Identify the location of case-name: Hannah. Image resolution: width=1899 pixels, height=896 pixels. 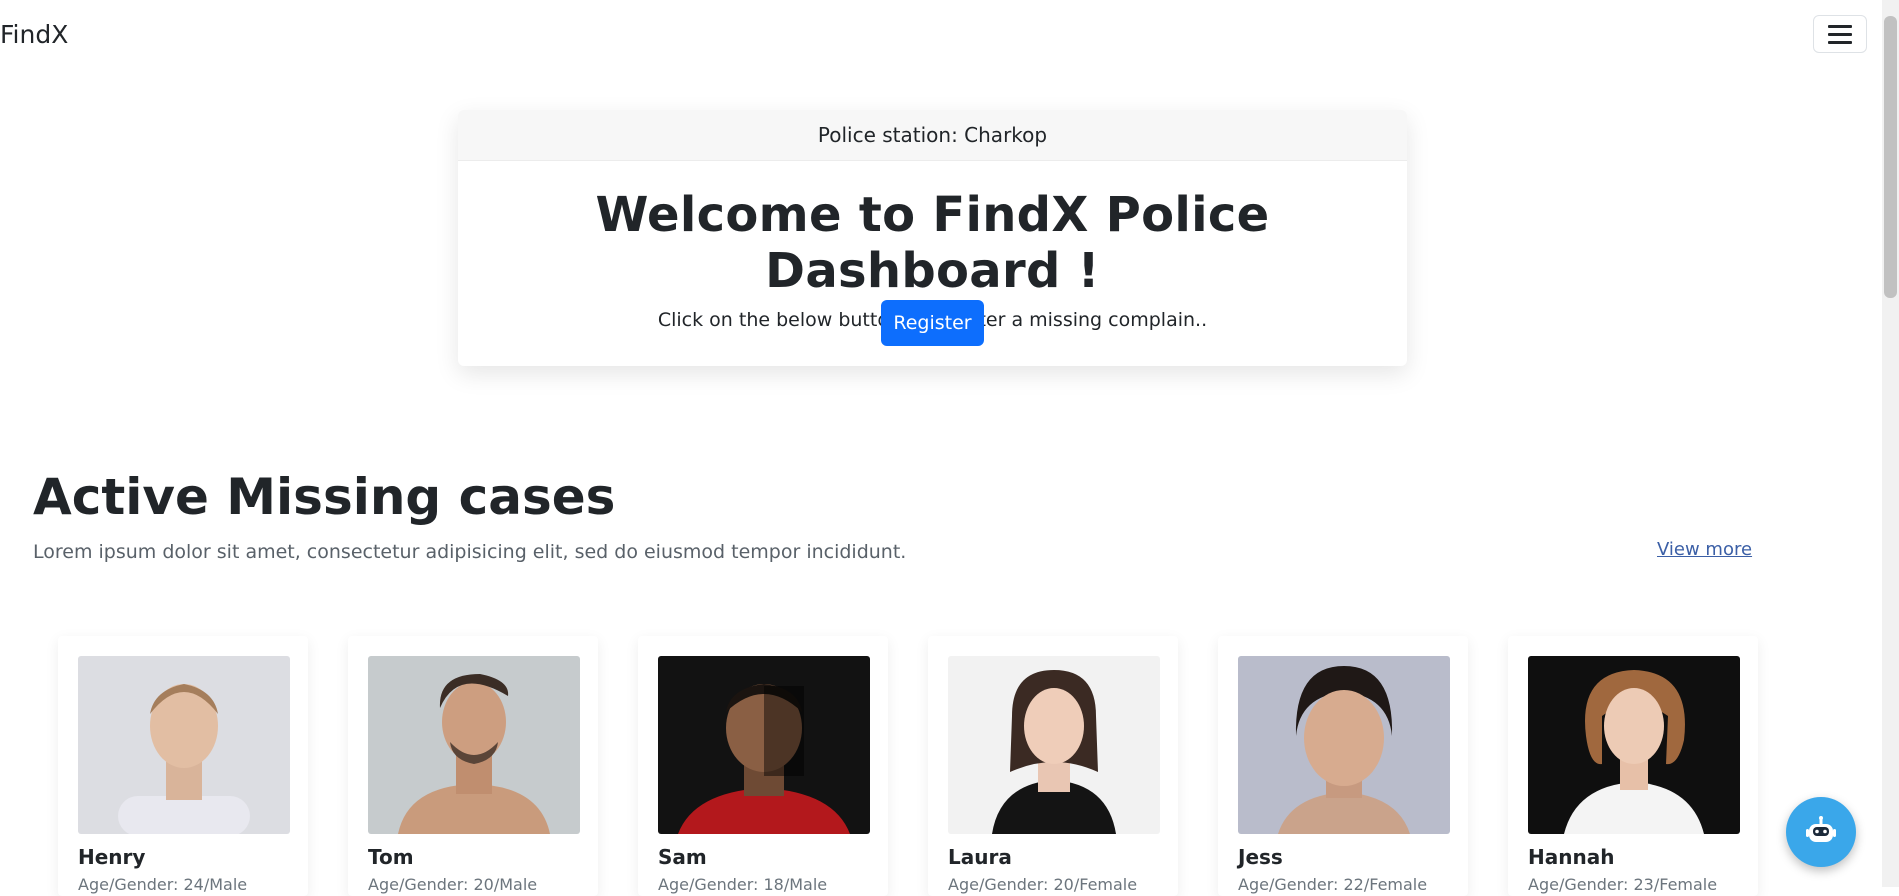
(1571, 857).